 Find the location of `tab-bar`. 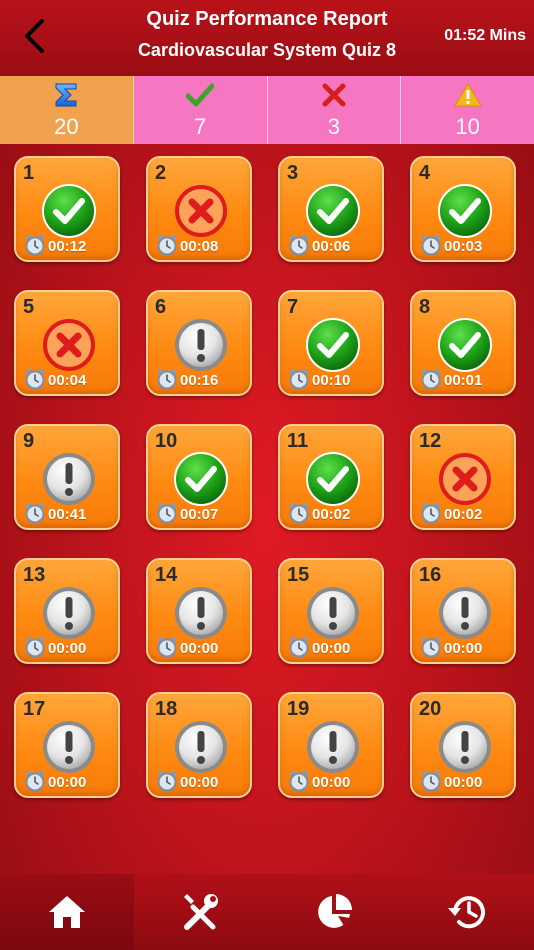

tab-bar is located at coordinates (267, 912).